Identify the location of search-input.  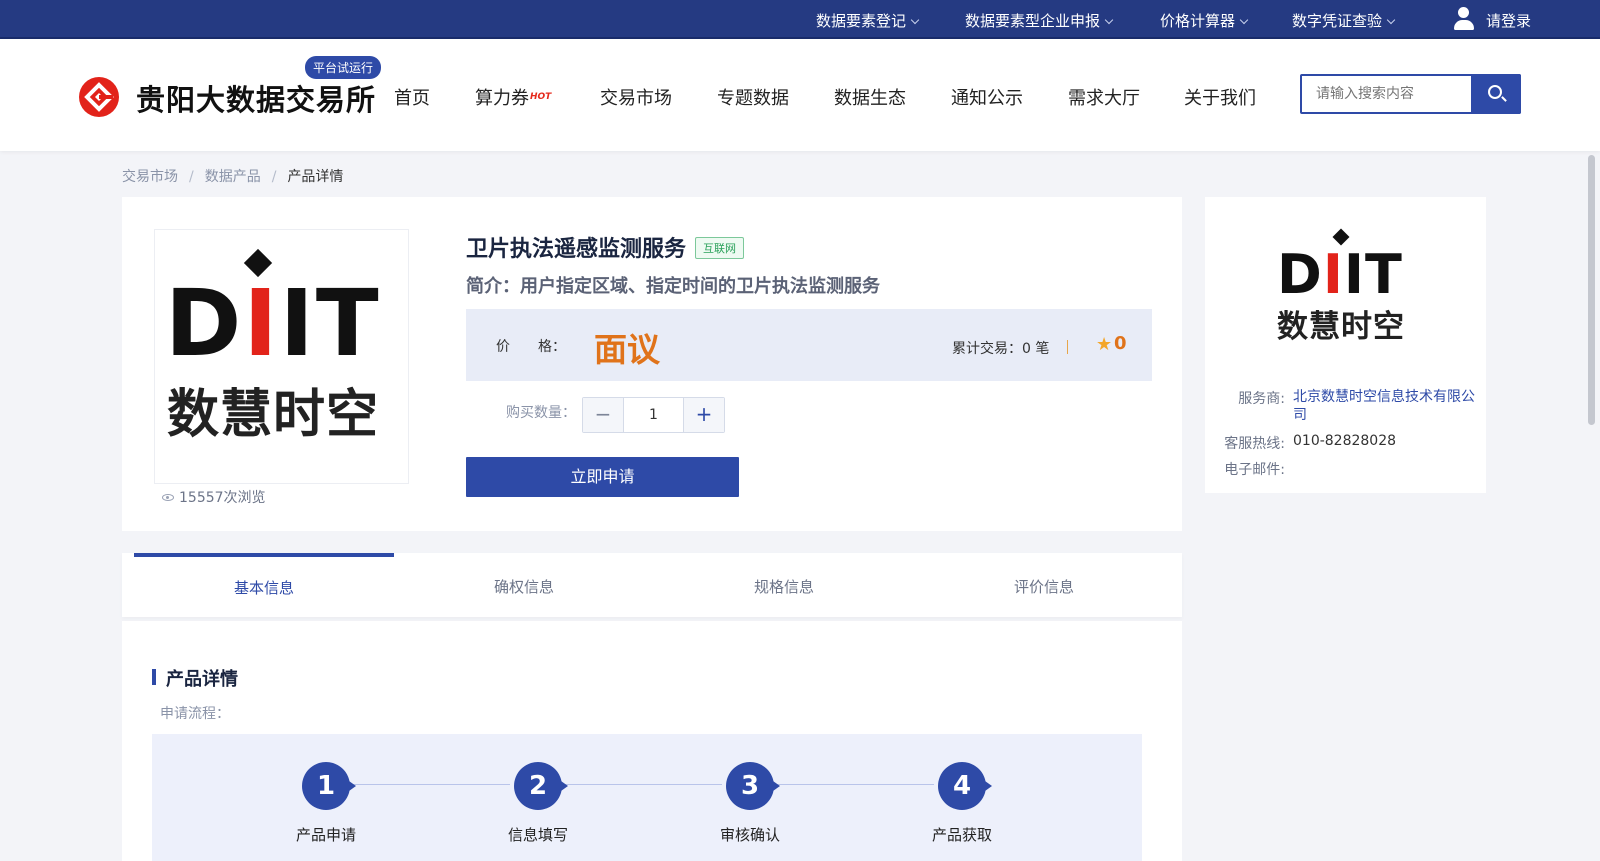
(1386, 94).